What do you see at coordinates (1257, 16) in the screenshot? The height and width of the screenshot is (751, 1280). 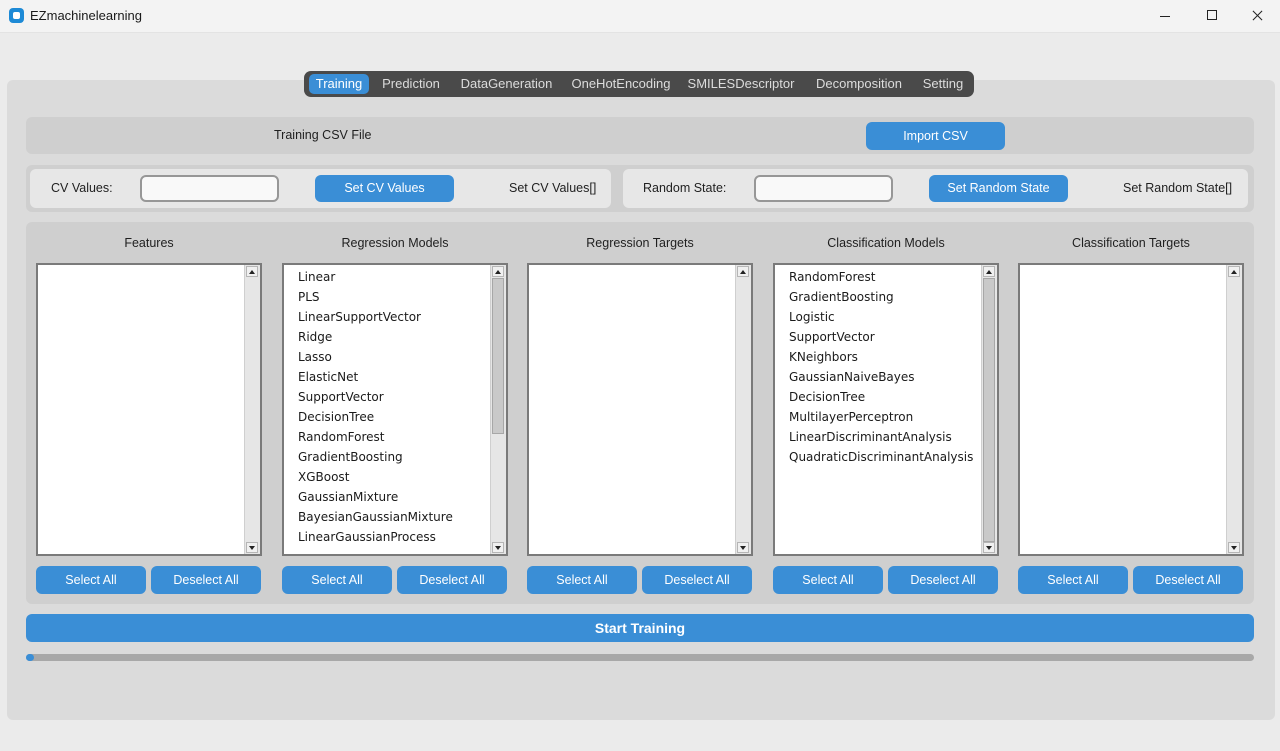 I see `close-icon` at bounding box center [1257, 16].